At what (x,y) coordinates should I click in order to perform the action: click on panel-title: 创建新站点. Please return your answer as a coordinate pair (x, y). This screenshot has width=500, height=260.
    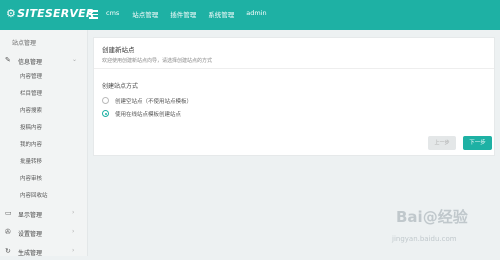
    Looking at the image, I should click on (118, 50).